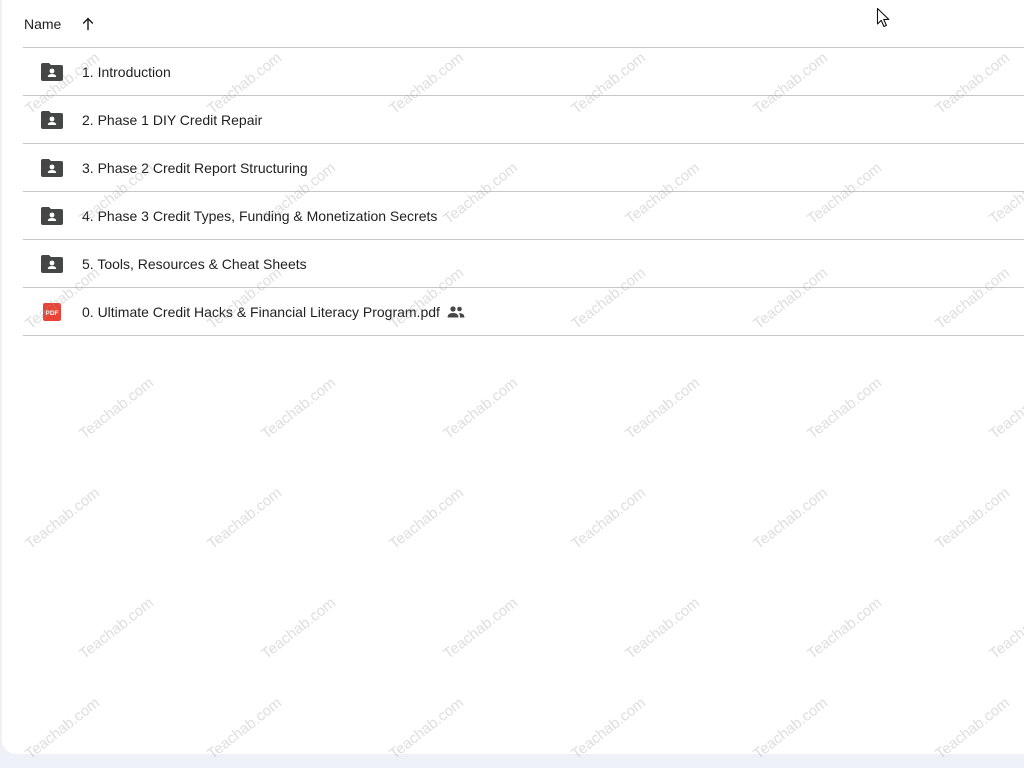 The image size is (1024, 768). I want to click on list-item: 3. Phase 2 Credit Report Structuring, so click(523, 168).